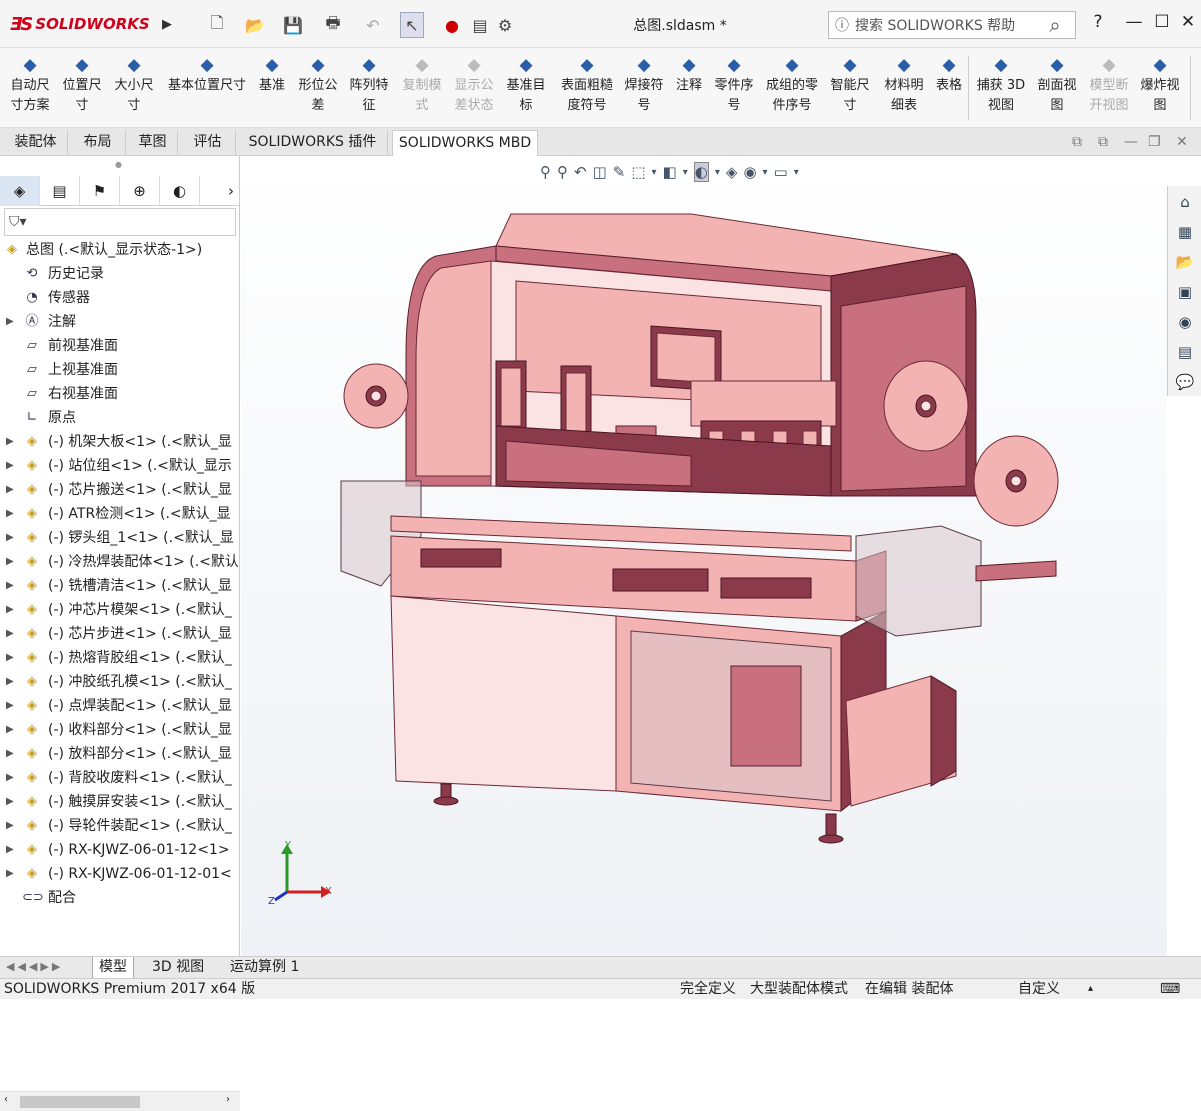 The height and width of the screenshot is (1111, 1201). I want to click on design-library-icon: ▦, so click(1185, 232).